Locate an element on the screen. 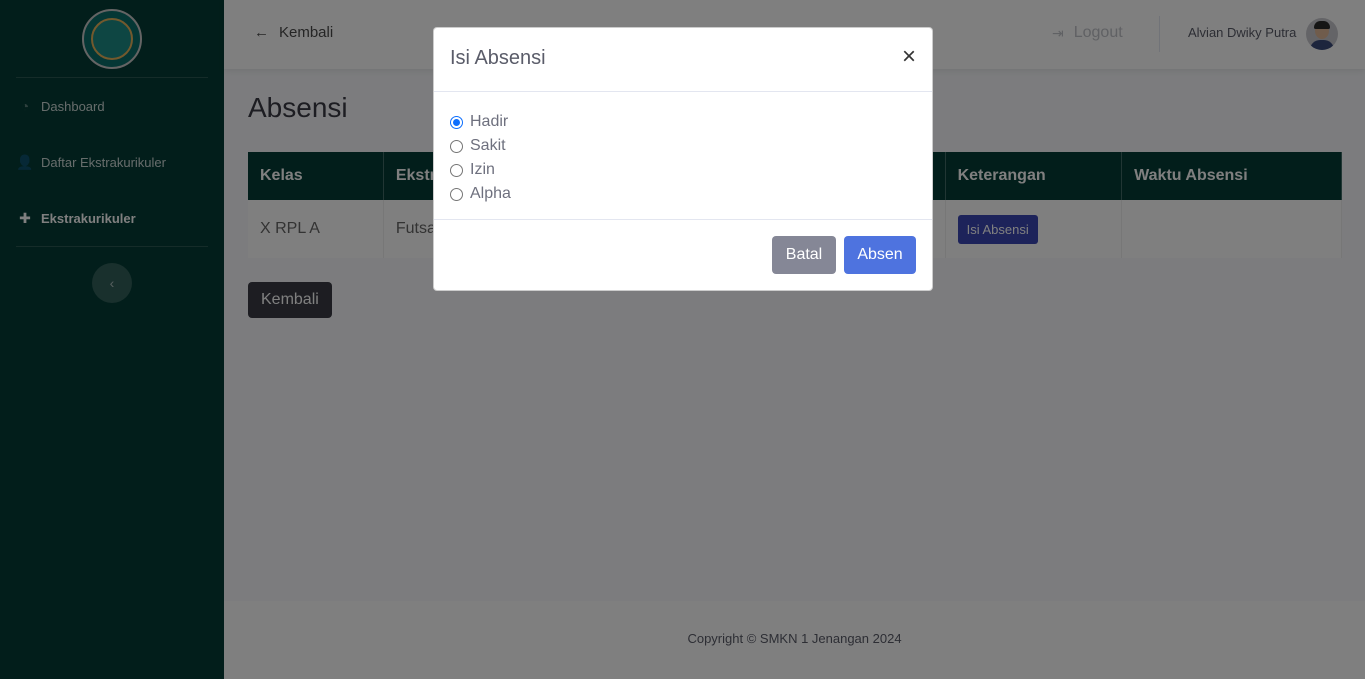 This screenshot has width=1365, height=679. radio-izin is located at coordinates (456, 170).